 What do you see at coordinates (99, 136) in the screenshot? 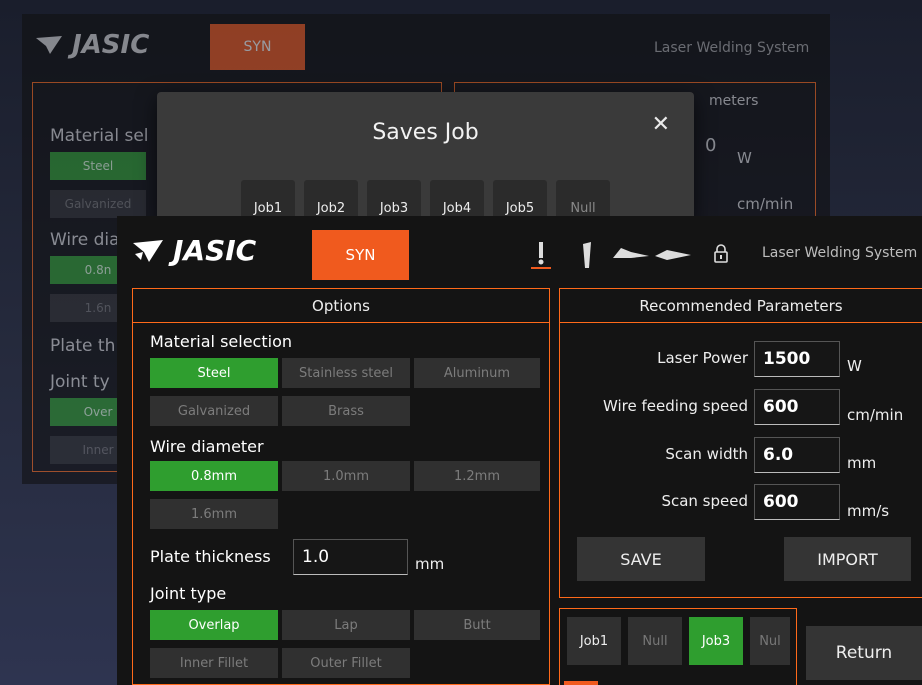
I see `background-material-label: Material sel` at bounding box center [99, 136].